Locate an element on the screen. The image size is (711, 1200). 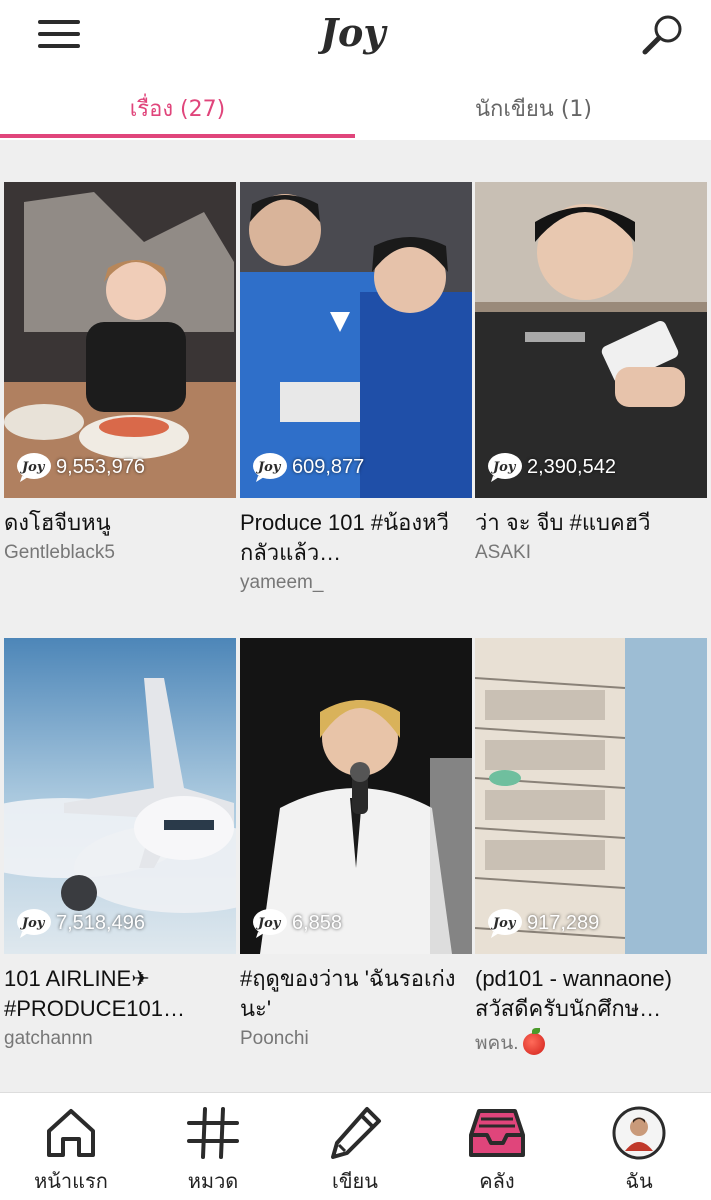
nav-me: ฉัน is located at coordinates (639, 1146).